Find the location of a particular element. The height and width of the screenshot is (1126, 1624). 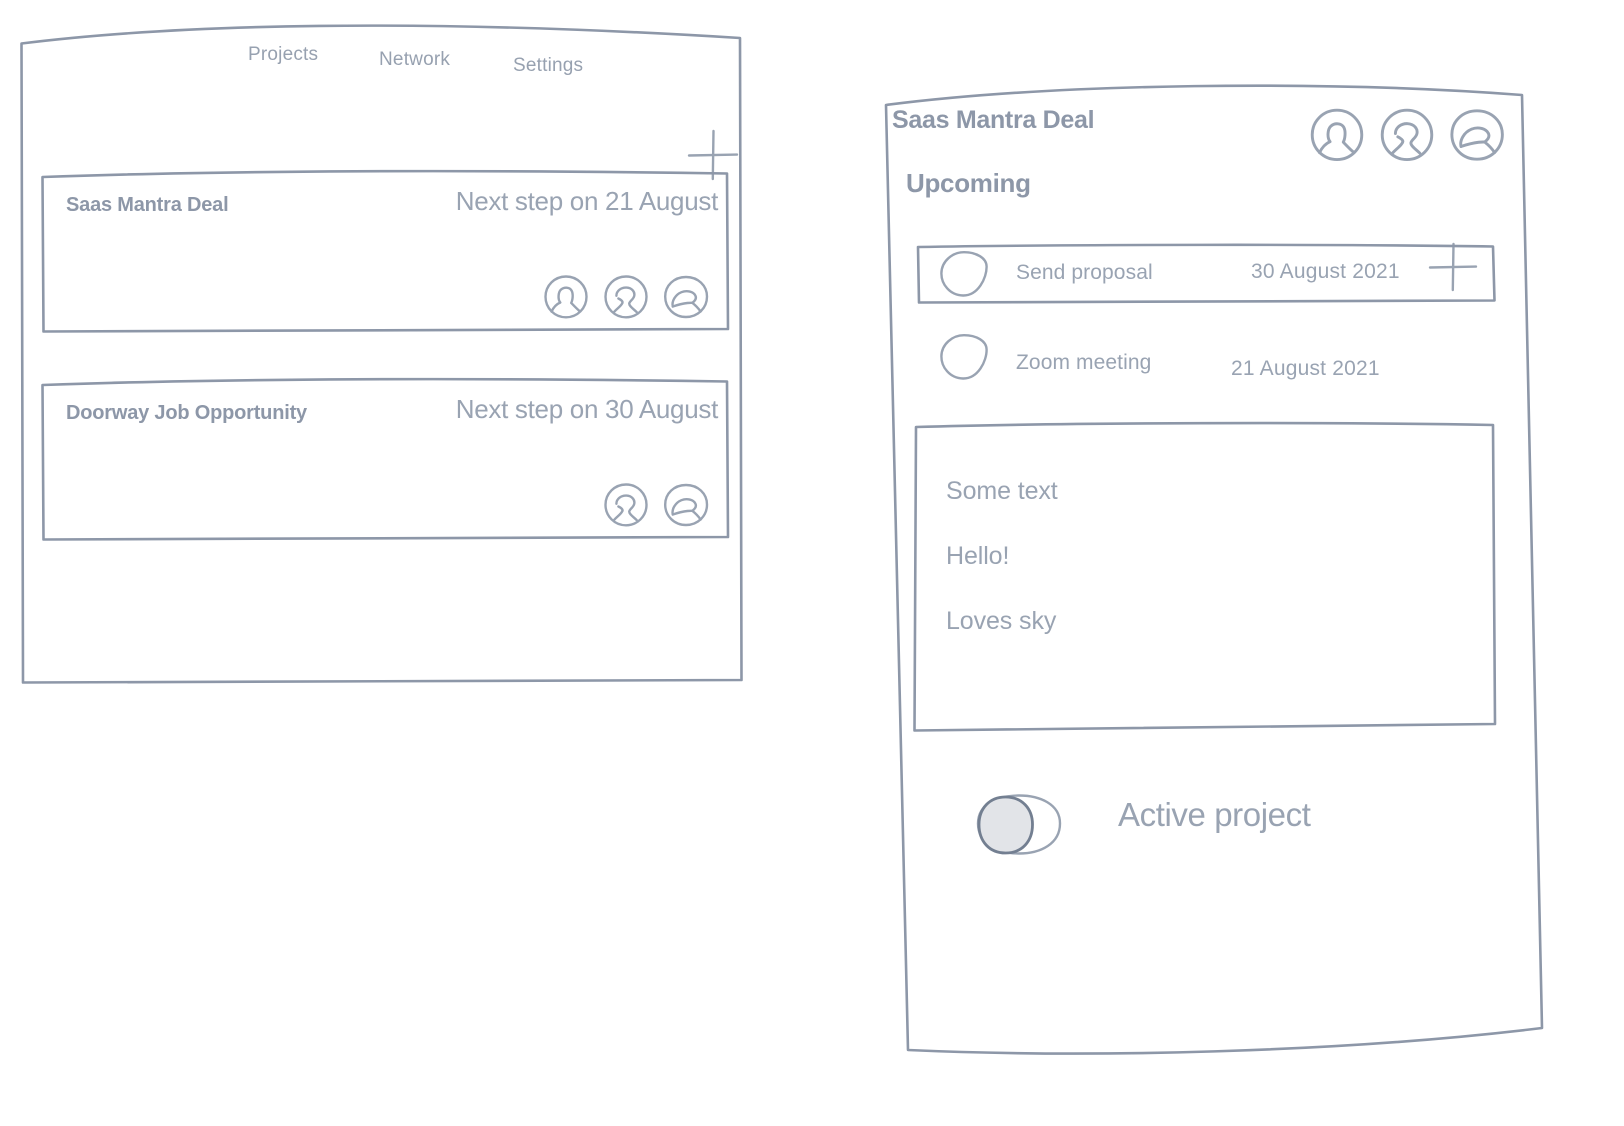

notes-box-frame is located at coordinates (1205, 576).